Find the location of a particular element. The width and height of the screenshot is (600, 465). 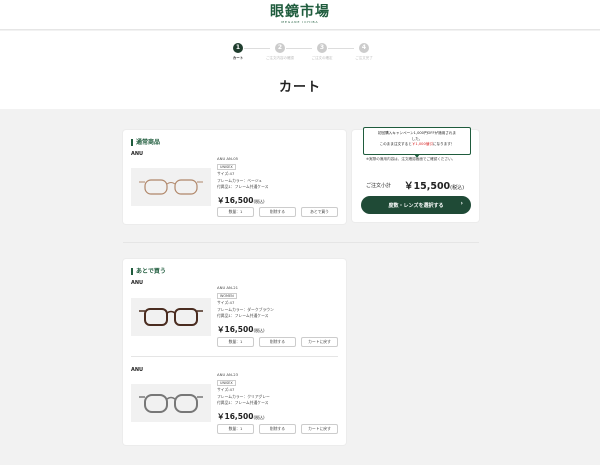

discount-amount: ￥1,000値引 is located at coordinates (422, 144).